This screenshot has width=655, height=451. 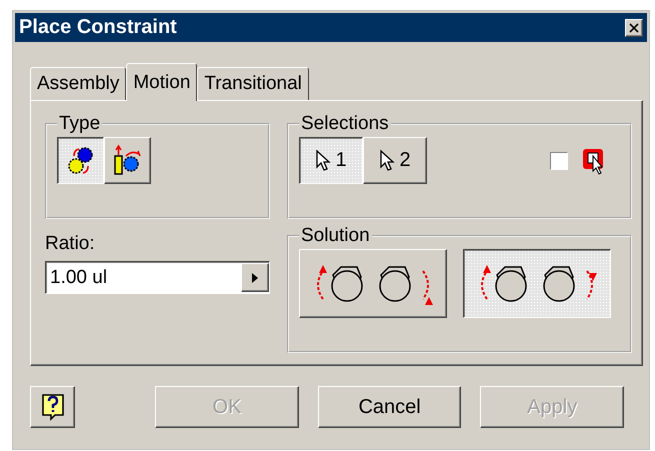 I want to click on group-title: Type, so click(x=80, y=124).